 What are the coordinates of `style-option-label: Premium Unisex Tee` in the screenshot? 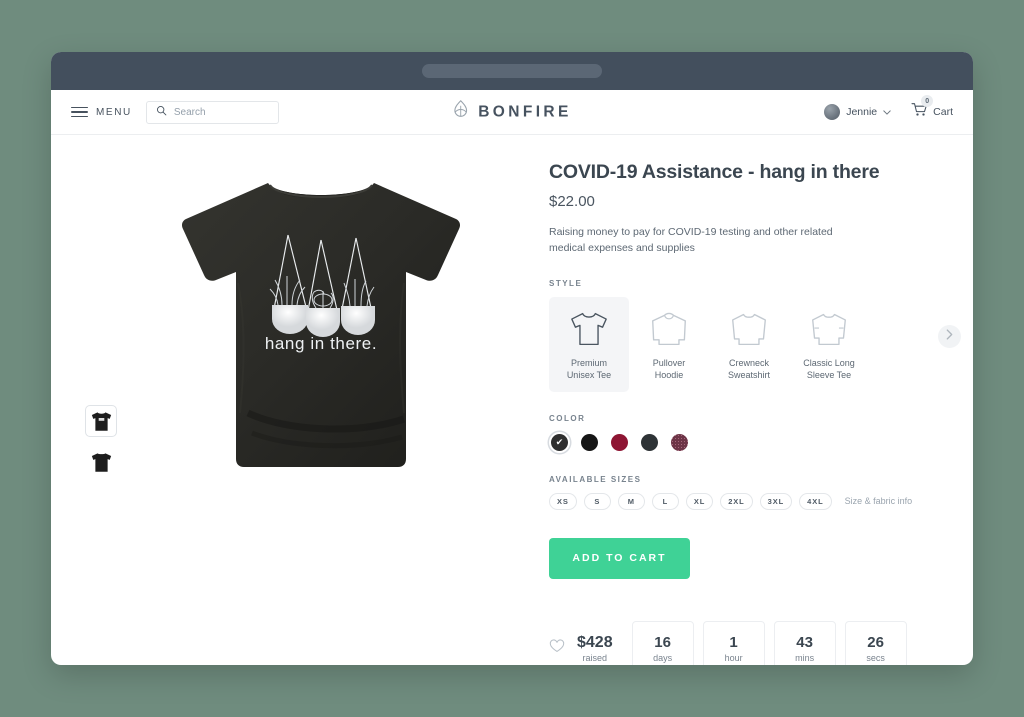 It's located at (589, 369).